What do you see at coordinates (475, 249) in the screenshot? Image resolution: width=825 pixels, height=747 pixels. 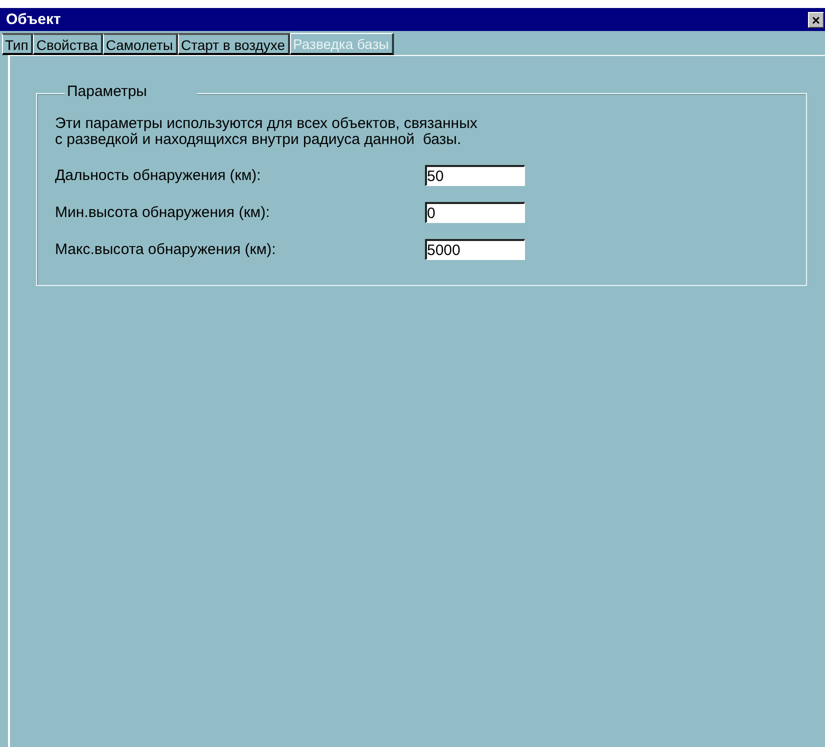 I see `input-field: 5000` at bounding box center [475, 249].